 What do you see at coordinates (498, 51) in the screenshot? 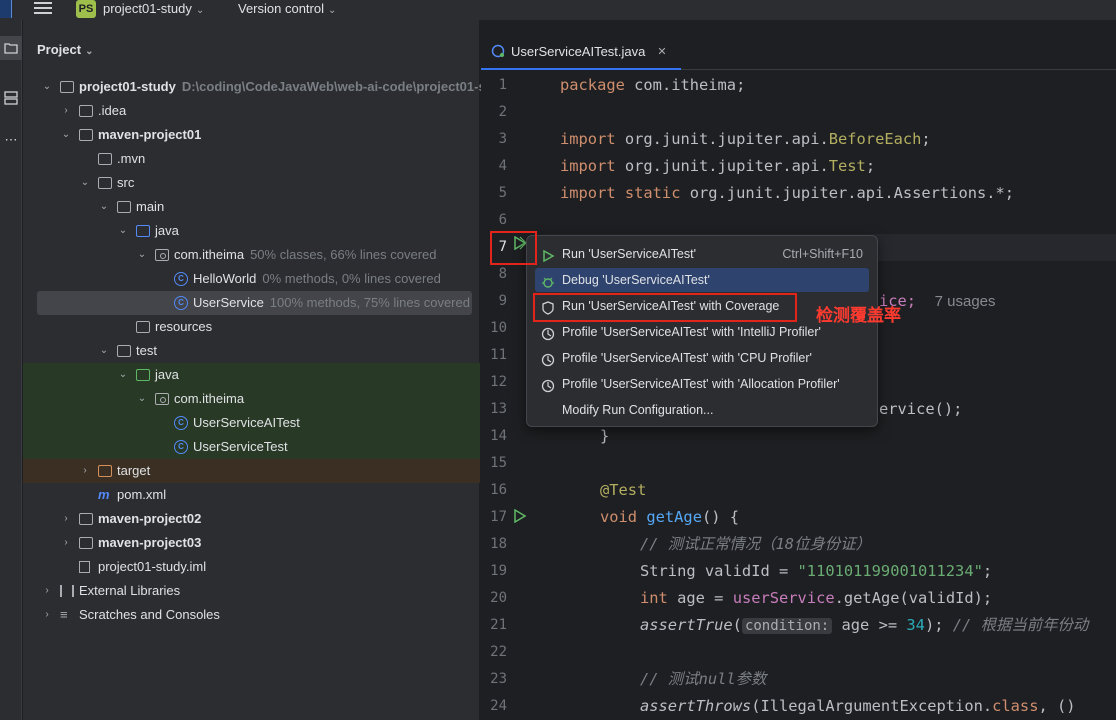
I see `test-class-icon` at bounding box center [498, 51].